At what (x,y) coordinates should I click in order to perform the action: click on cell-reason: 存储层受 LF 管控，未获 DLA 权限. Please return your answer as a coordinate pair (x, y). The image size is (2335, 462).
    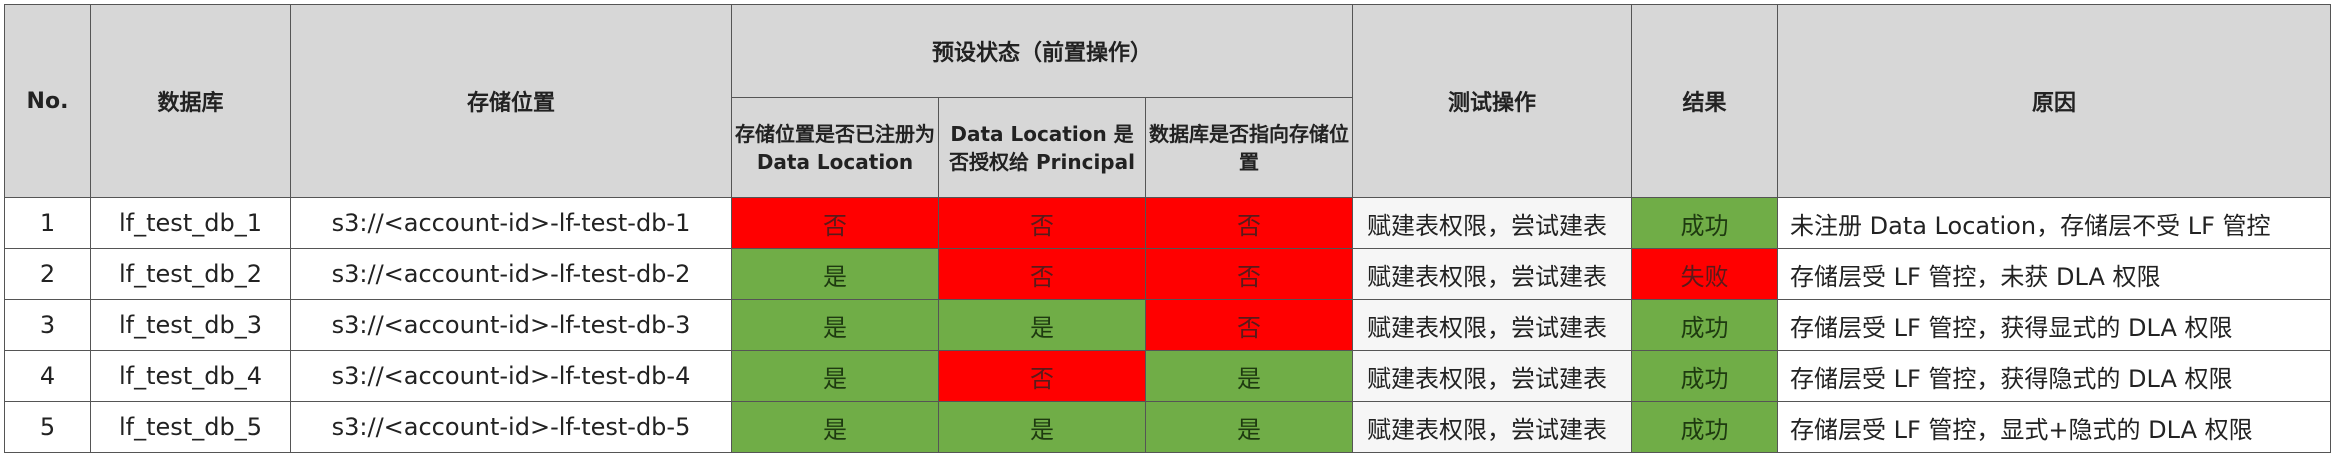
    Looking at the image, I should click on (2054, 274).